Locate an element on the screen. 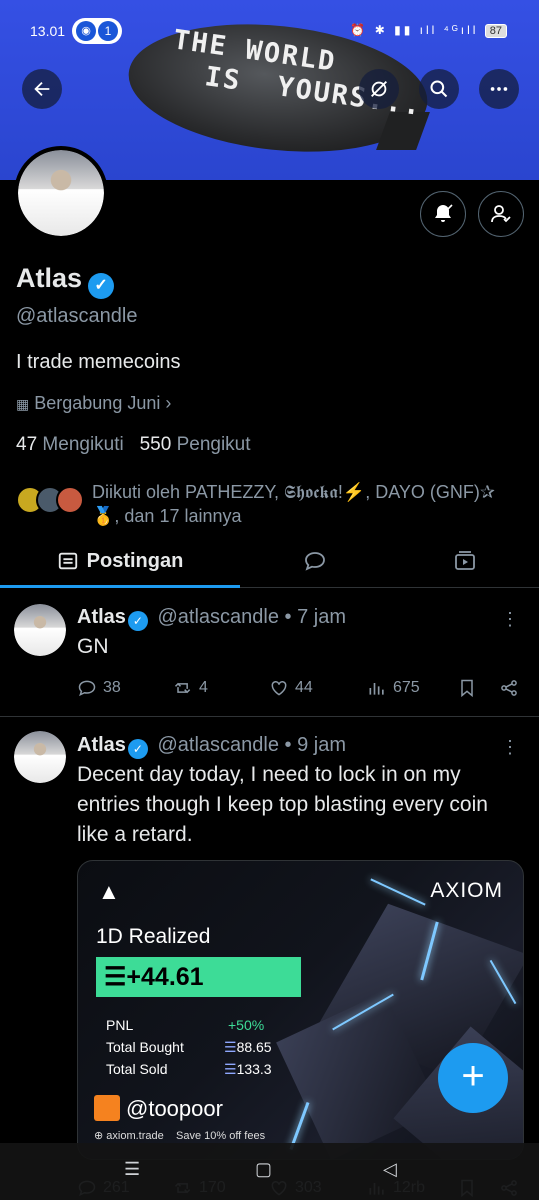 The height and width of the screenshot is (1200, 539). joined-date: ▦ Bergabung Juni › is located at coordinates (93, 403).